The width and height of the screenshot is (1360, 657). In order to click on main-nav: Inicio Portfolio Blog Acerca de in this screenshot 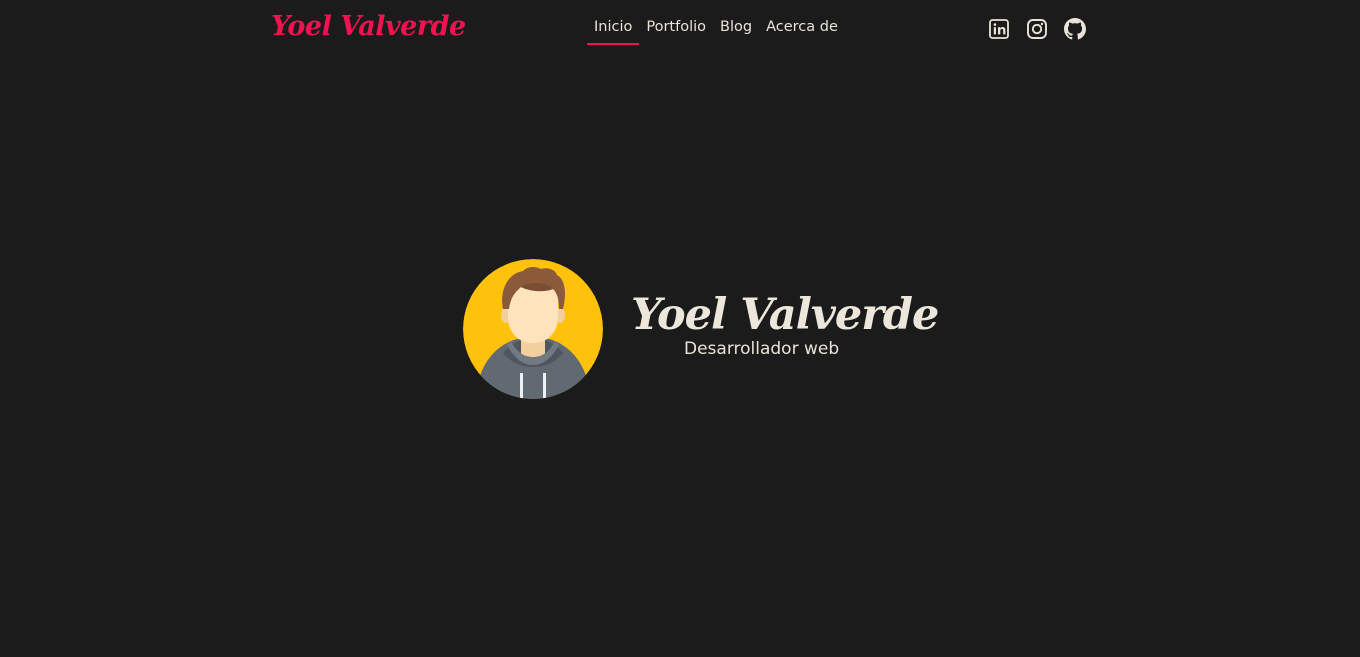, I will do `click(716, 30)`.